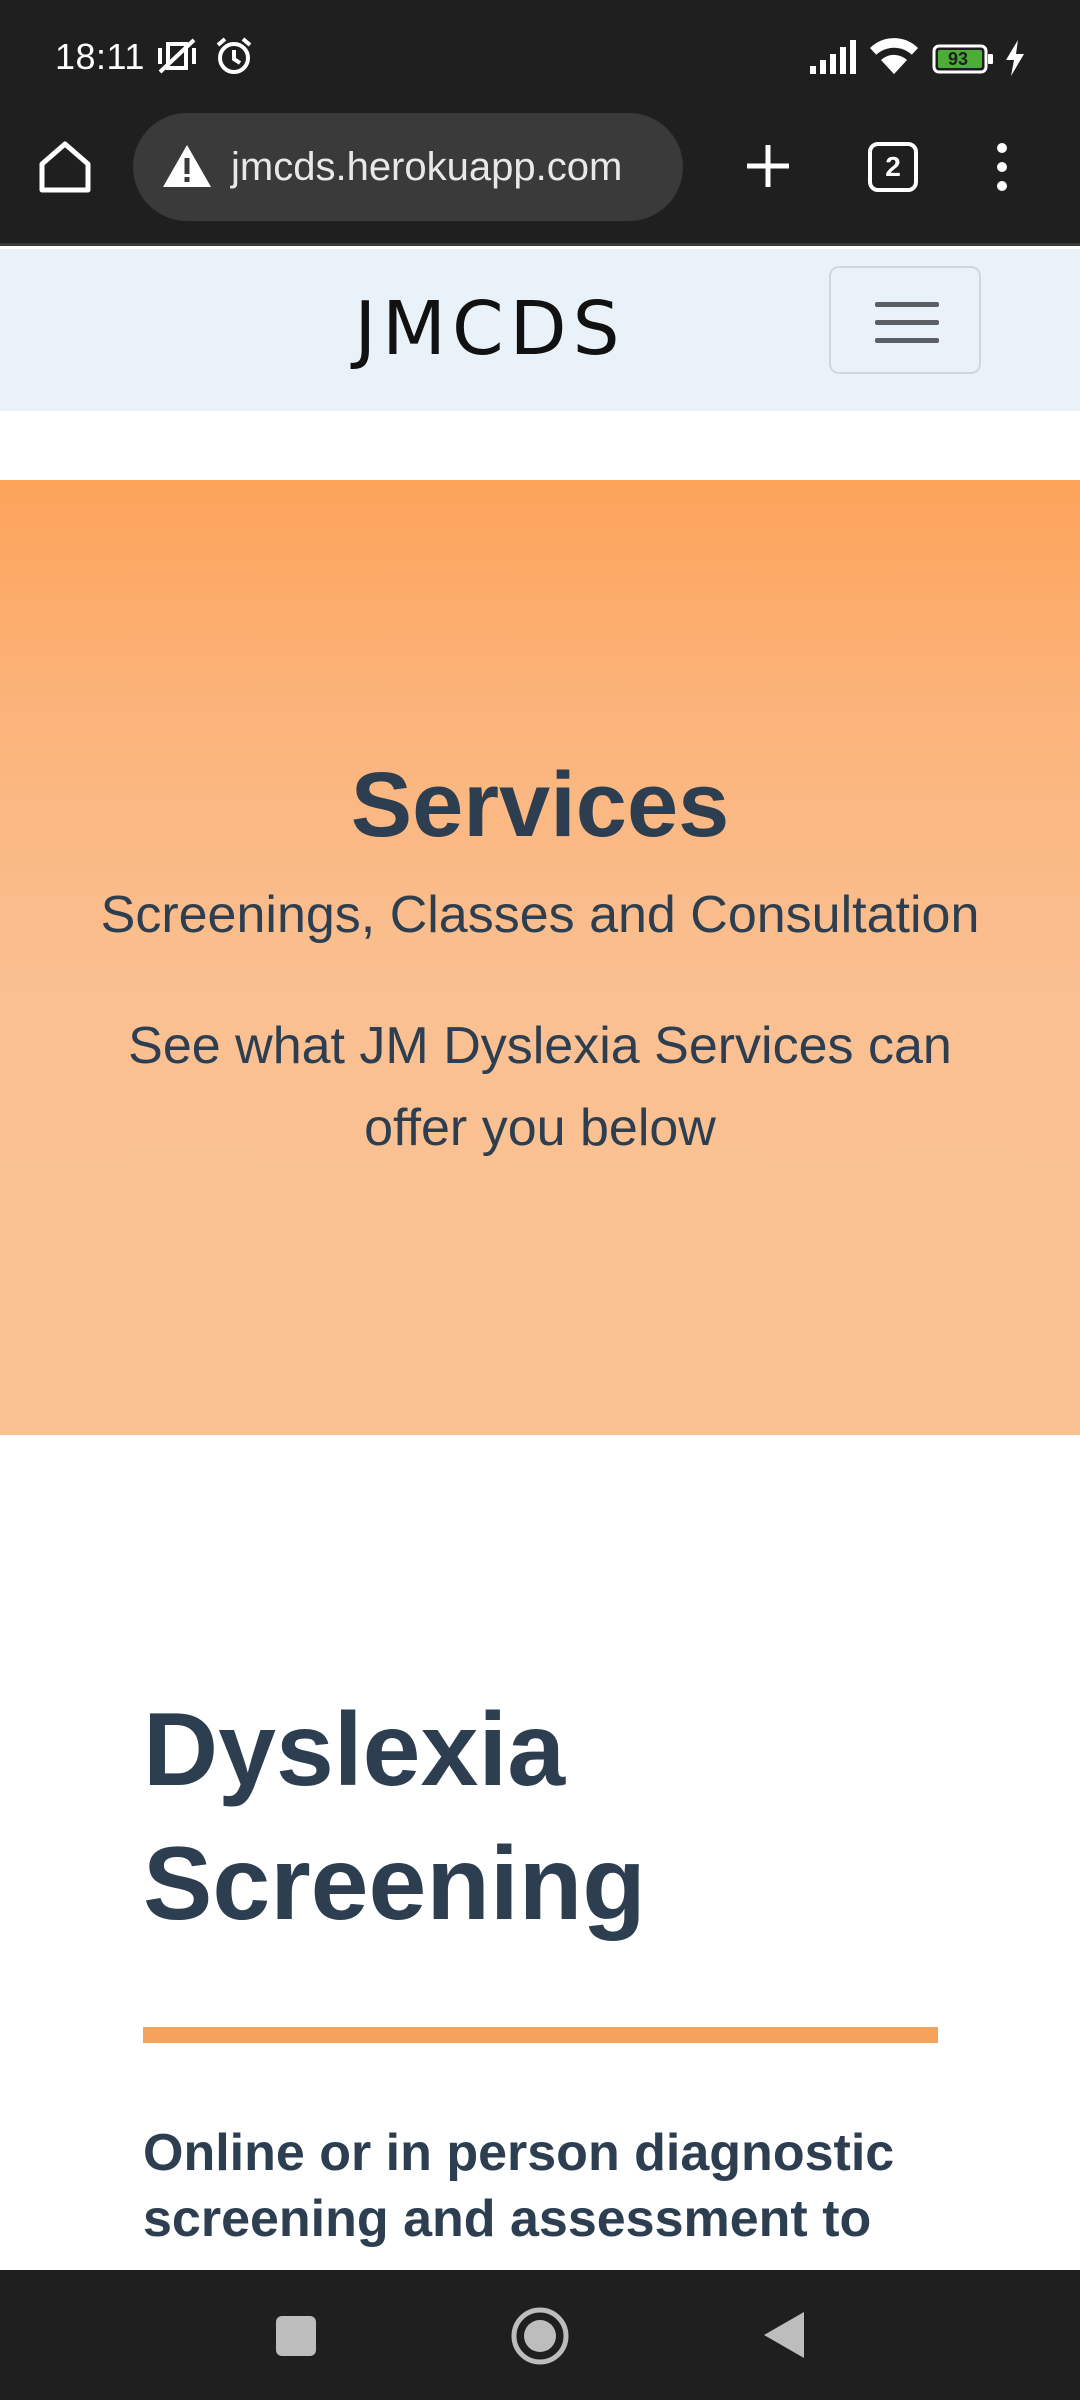 Image resolution: width=1080 pixels, height=2400 pixels. I want to click on hamburger-icon, so click(907, 304).